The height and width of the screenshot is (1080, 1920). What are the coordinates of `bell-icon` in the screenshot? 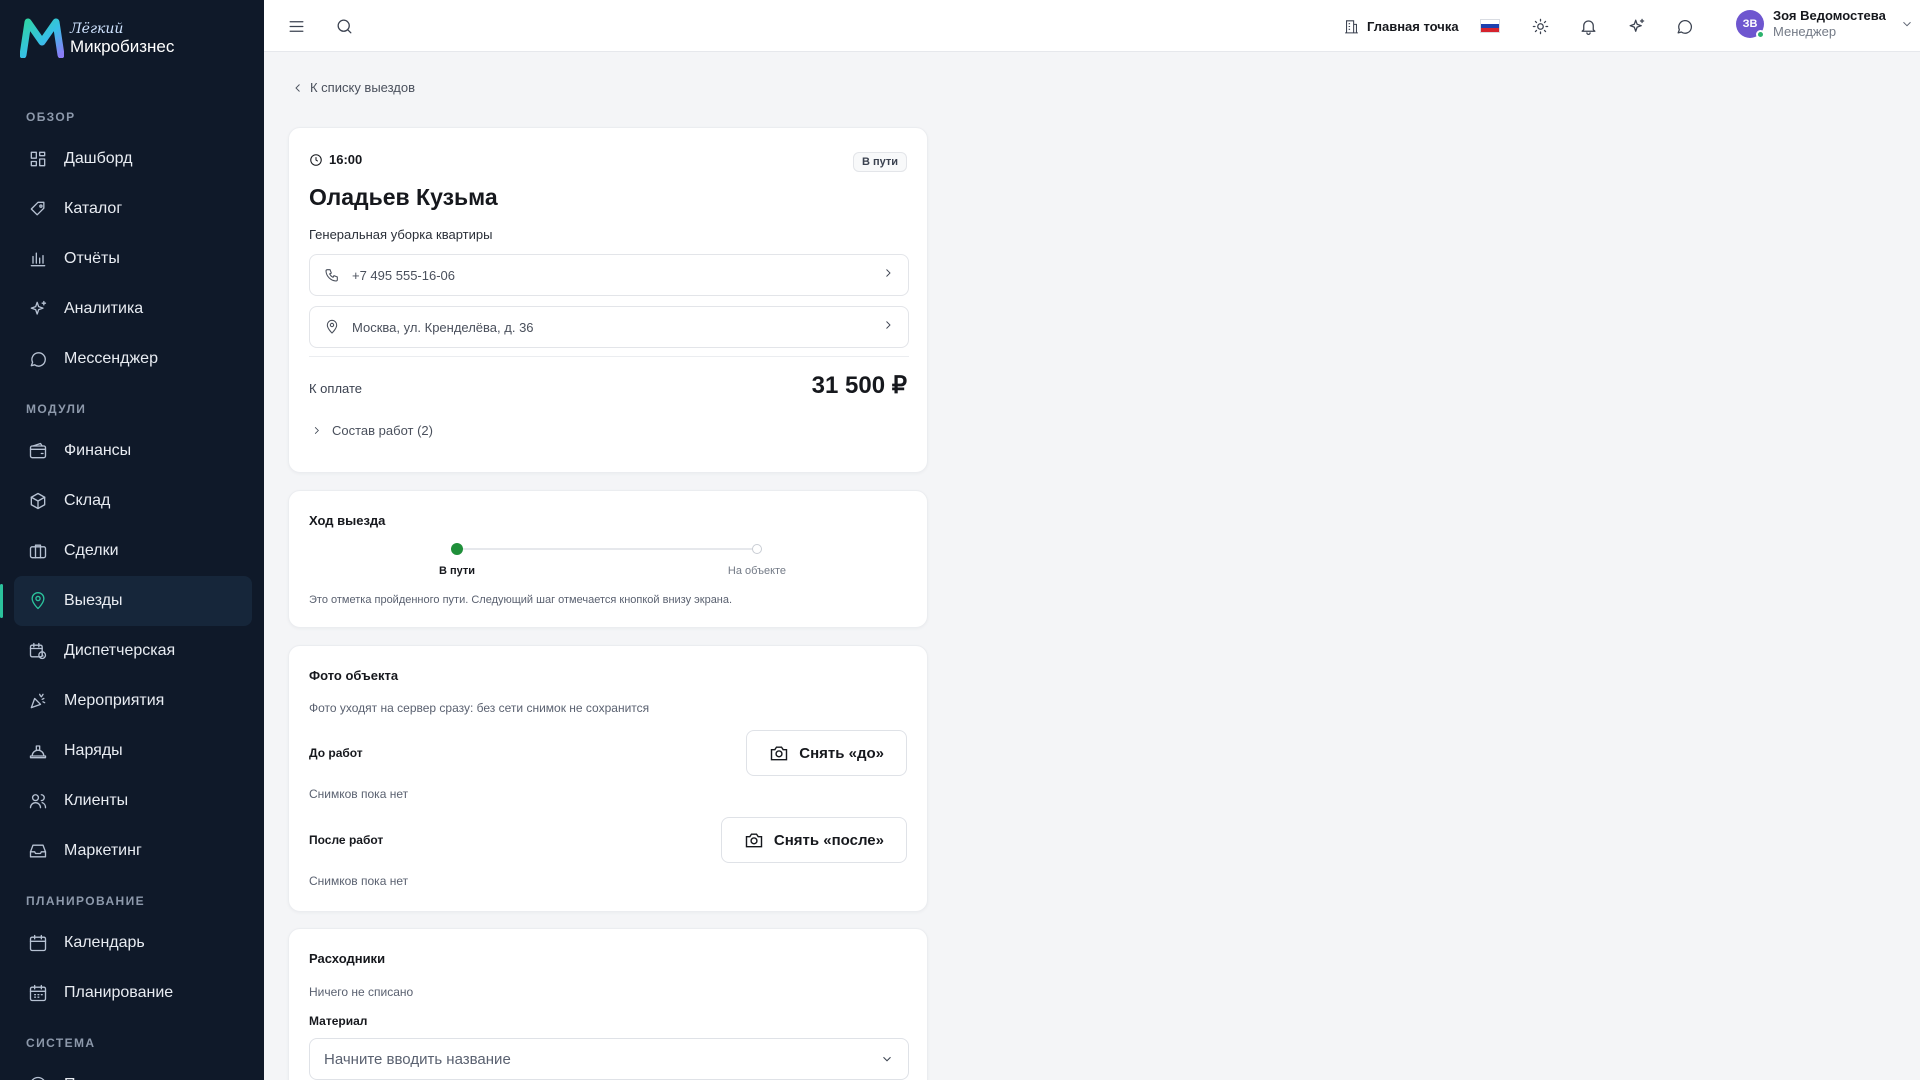 It's located at (1588, 27).